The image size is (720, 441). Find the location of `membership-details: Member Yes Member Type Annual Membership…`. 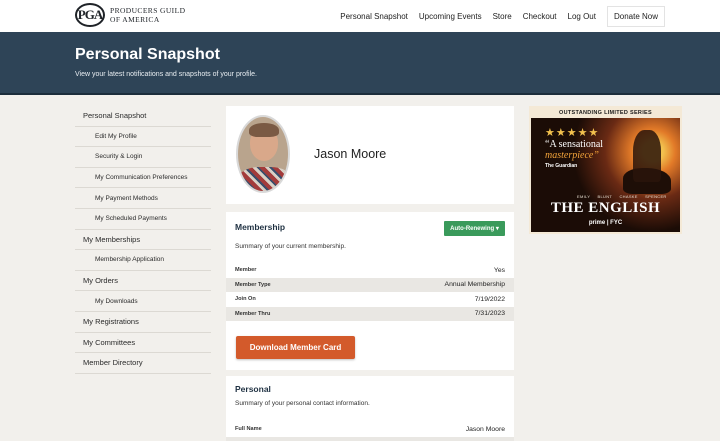

membership-details: Member Yes Member Type Annual Membership… is located at coordinates (370, 292).